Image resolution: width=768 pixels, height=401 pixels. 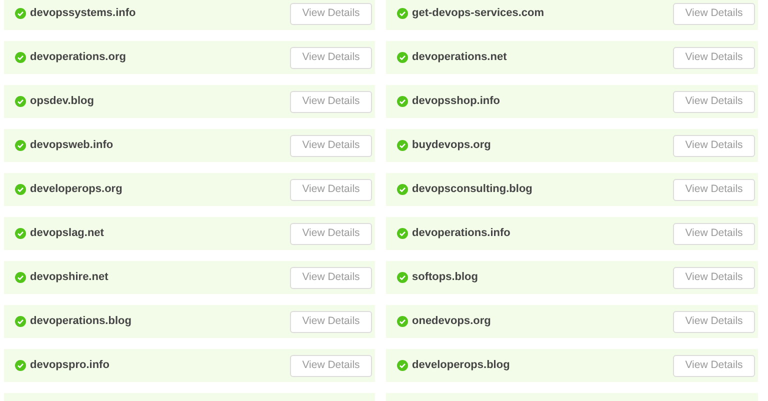 I want to click on domain-name: devopspro.info, so click(x=70, y=366).